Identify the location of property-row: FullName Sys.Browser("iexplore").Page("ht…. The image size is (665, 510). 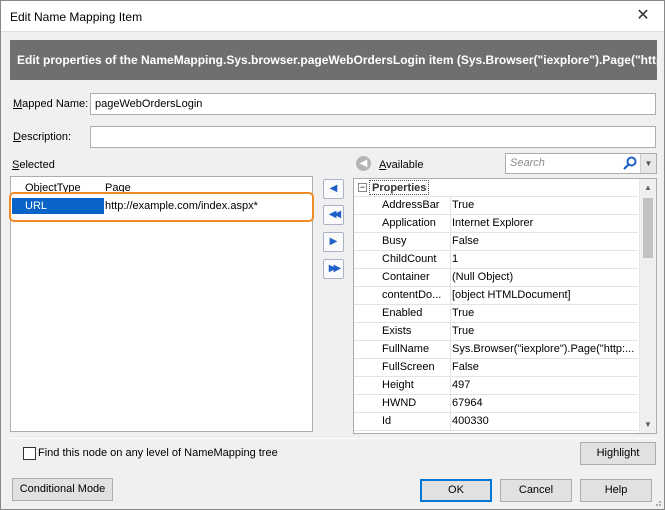
(496, 350).